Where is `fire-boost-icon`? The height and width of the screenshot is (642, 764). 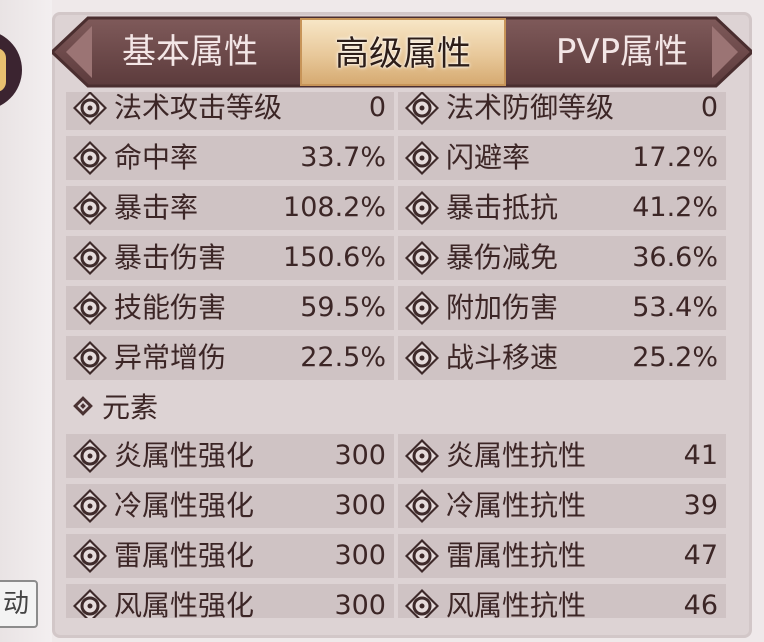 fire-boost-icon is located at coordinates (90, 456).